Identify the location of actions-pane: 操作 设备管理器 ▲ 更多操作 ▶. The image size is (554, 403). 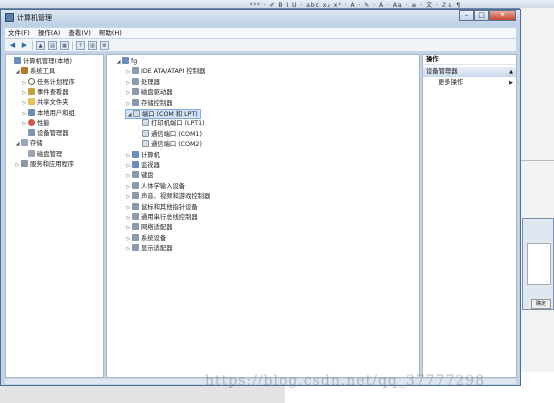
(469, 216).